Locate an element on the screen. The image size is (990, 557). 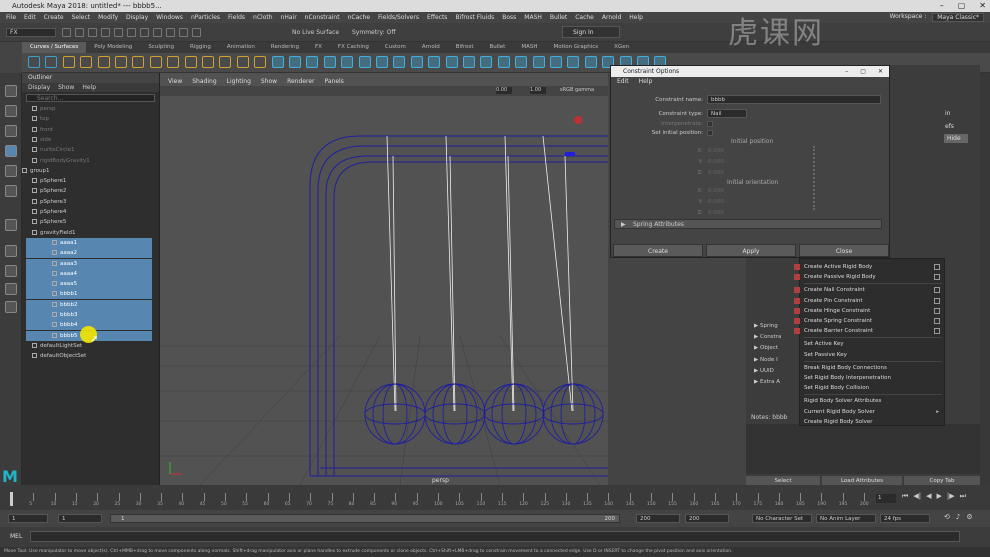
menu-nhair: nHair is located at coordinates (289, 17).